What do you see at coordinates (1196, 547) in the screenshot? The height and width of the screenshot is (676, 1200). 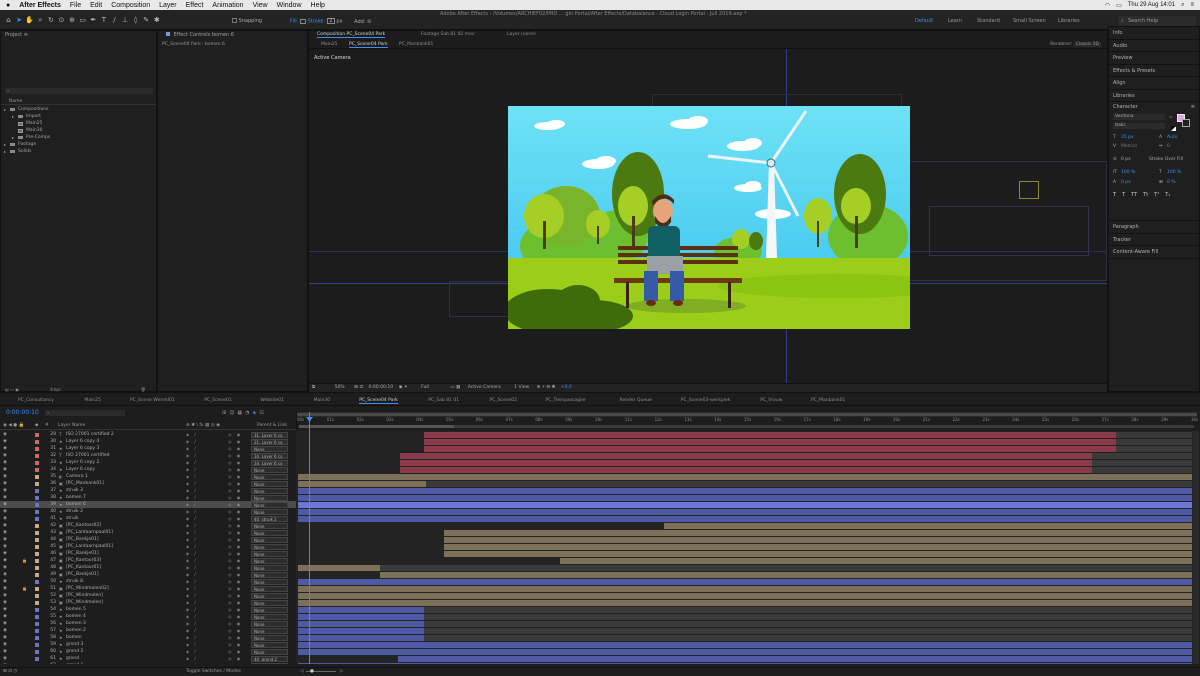 I see `timeline-scrollbar` at bounding box center [1196, 547].